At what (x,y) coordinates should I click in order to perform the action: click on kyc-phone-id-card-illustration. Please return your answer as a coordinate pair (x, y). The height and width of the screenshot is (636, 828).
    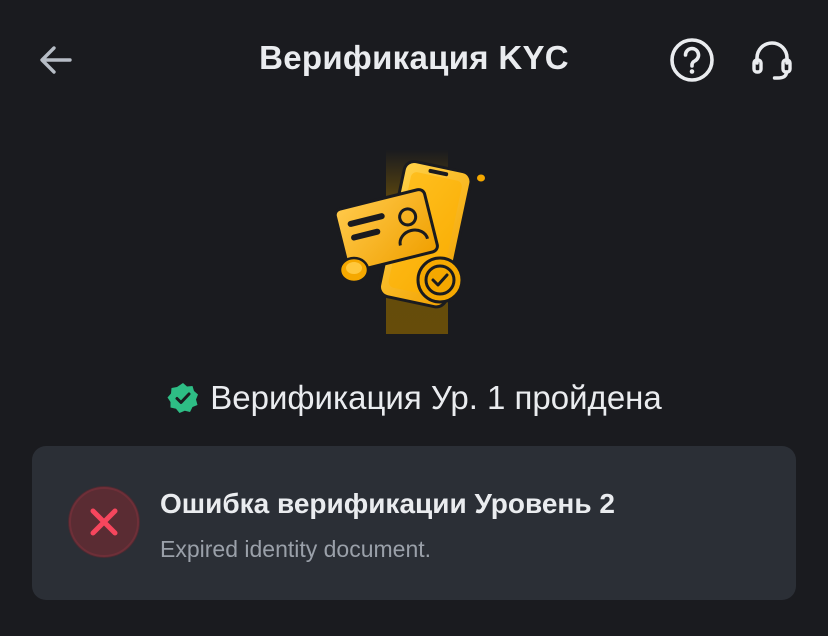
    Looking at the image, I should click on (409, 242).